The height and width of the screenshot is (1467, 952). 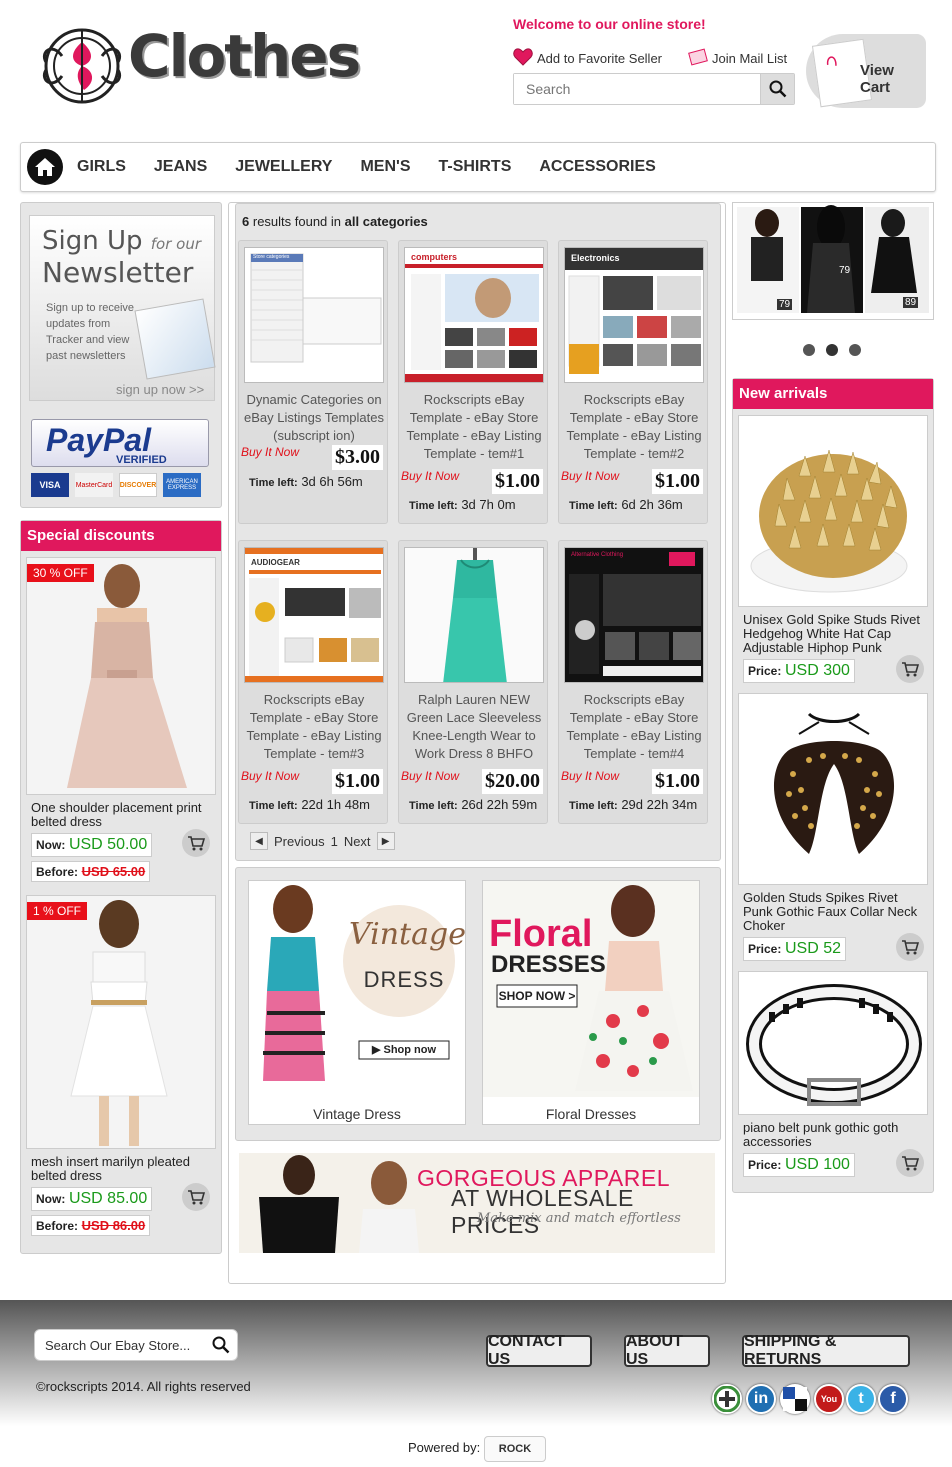 I want to click on before-price-value: USD 65.00, so click(x=113, y=871).